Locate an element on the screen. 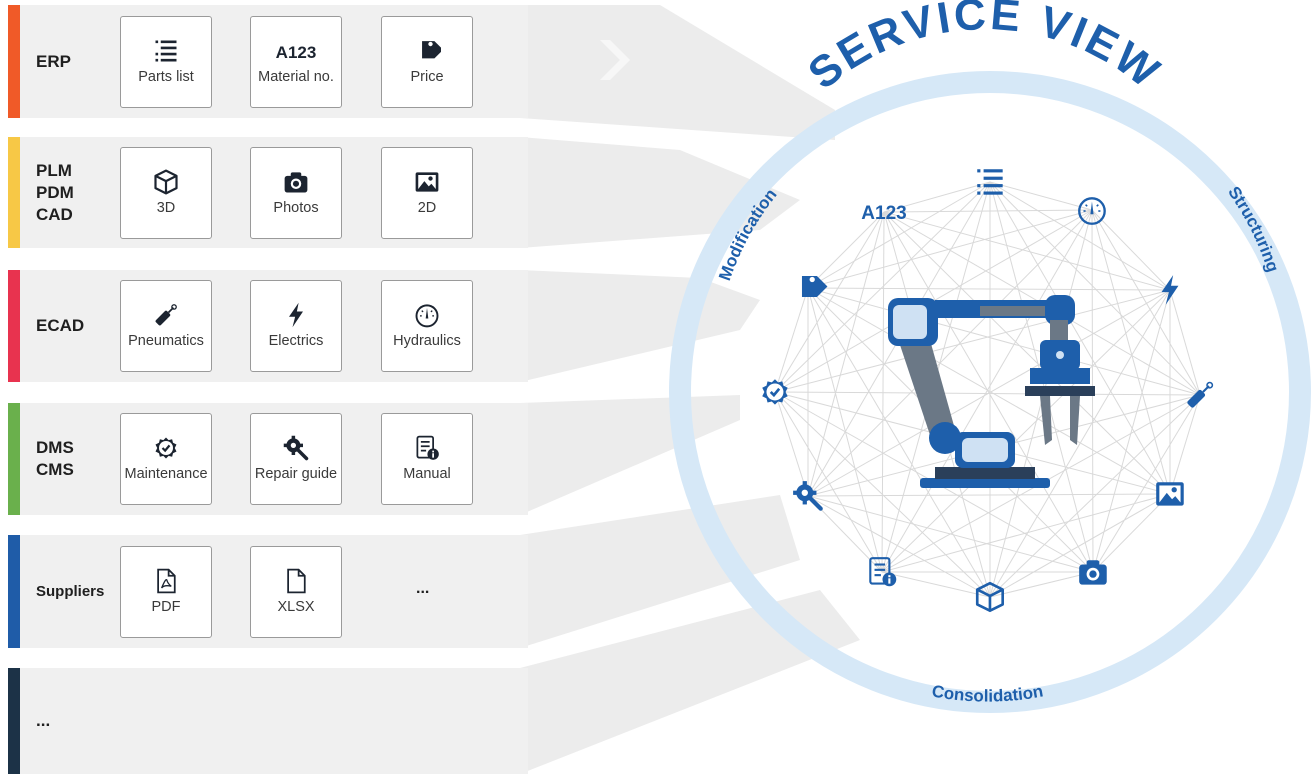 The height and width of the screenshot is (774, 1311). repair-gear-wrench-icon is located at coordinates (808, 496).